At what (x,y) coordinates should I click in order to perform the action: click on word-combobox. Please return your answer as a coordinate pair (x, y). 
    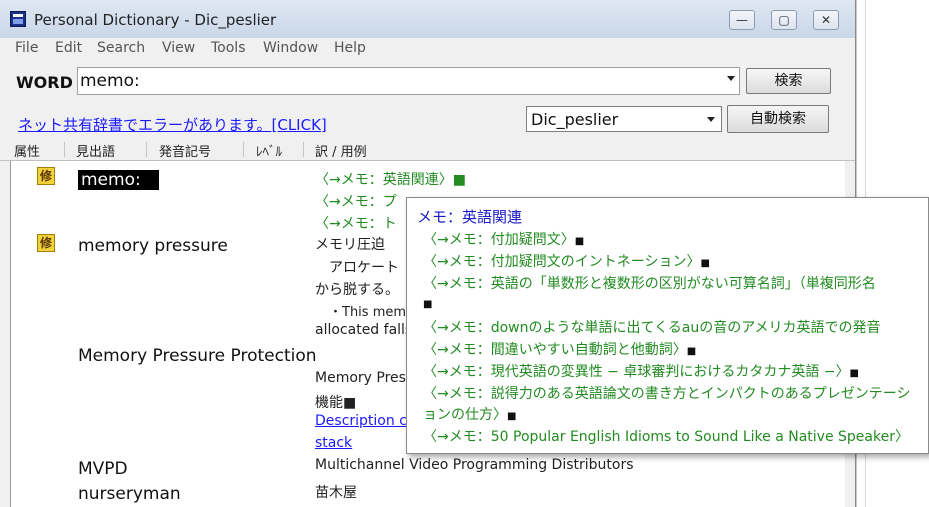
    Looking at the image, I should click on (408, 81).